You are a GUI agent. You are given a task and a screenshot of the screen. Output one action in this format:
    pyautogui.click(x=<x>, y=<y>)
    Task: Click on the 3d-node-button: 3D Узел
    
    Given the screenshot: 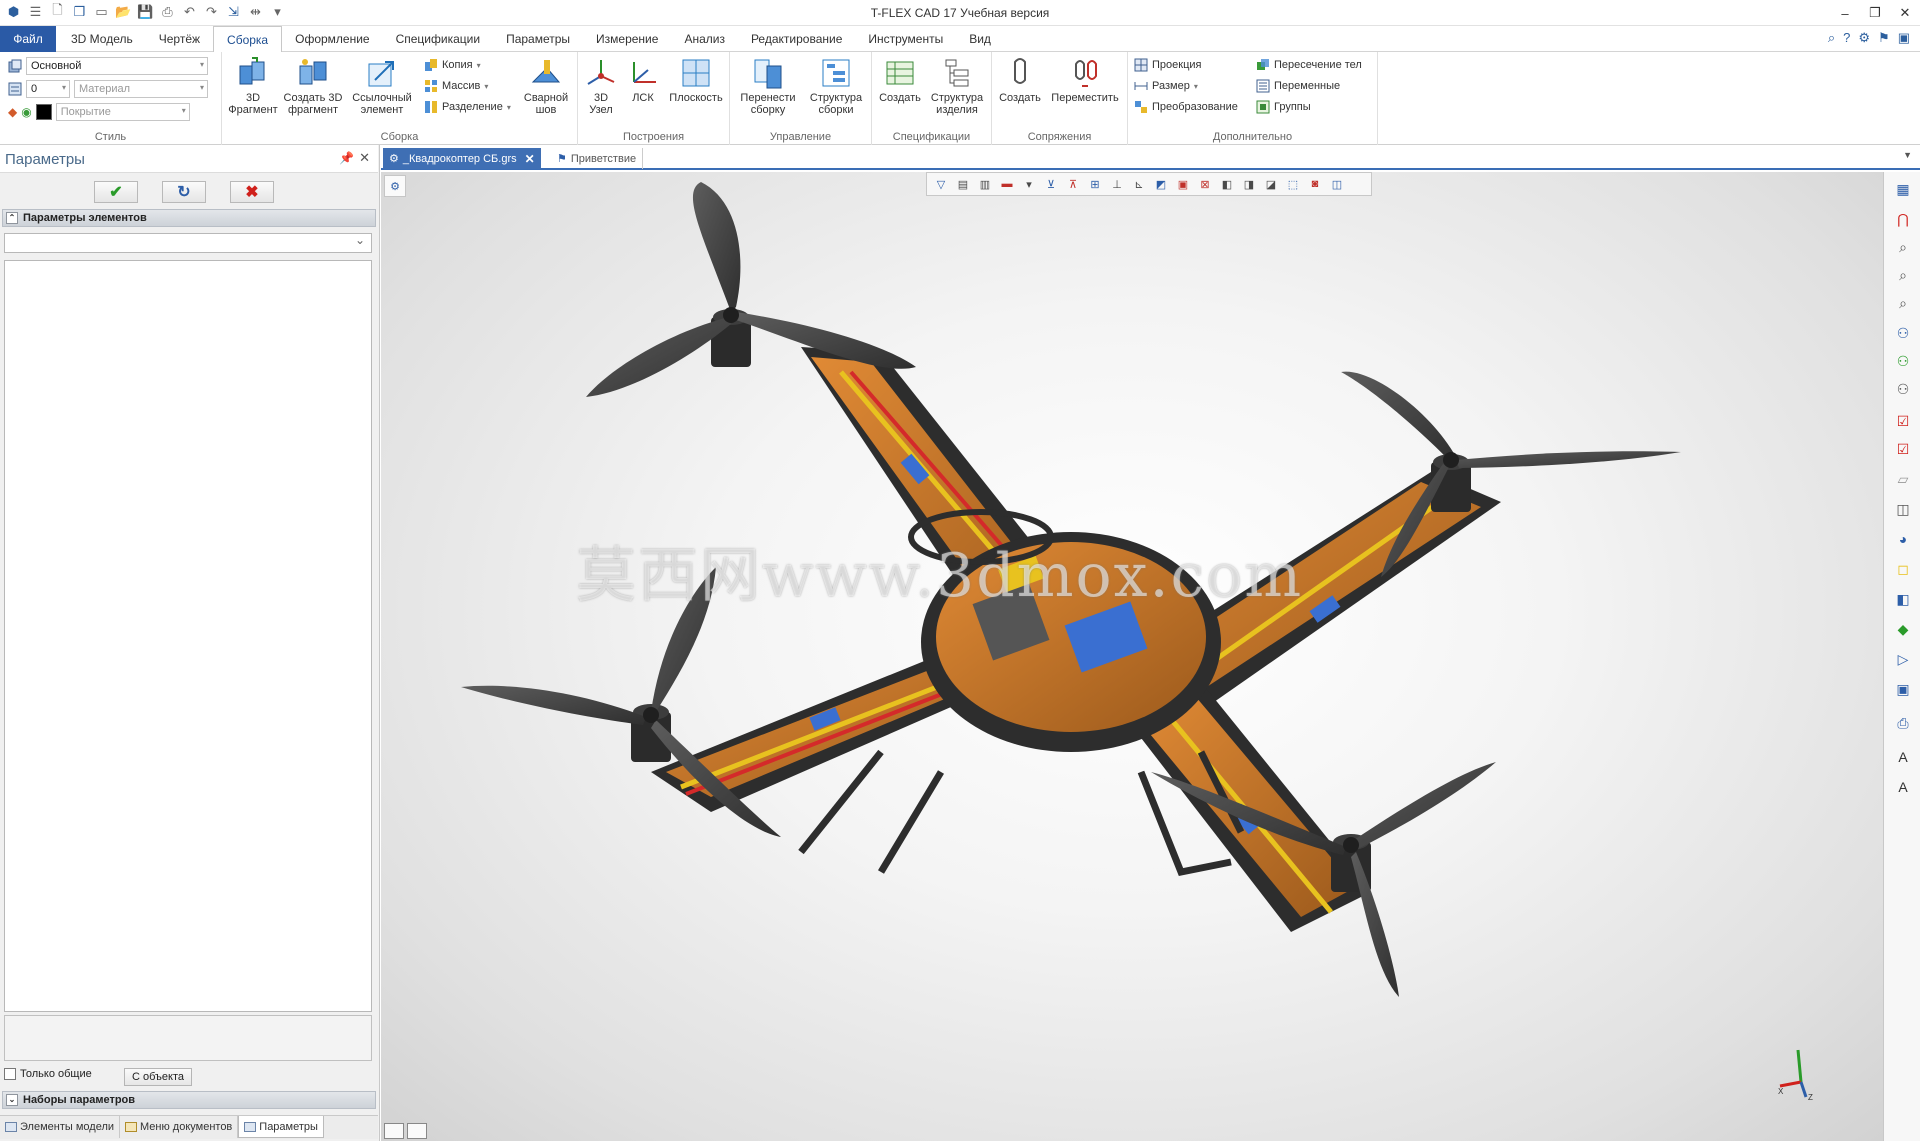 What is the action you would take?
    pyautogui.click(x=601, y=86)
    